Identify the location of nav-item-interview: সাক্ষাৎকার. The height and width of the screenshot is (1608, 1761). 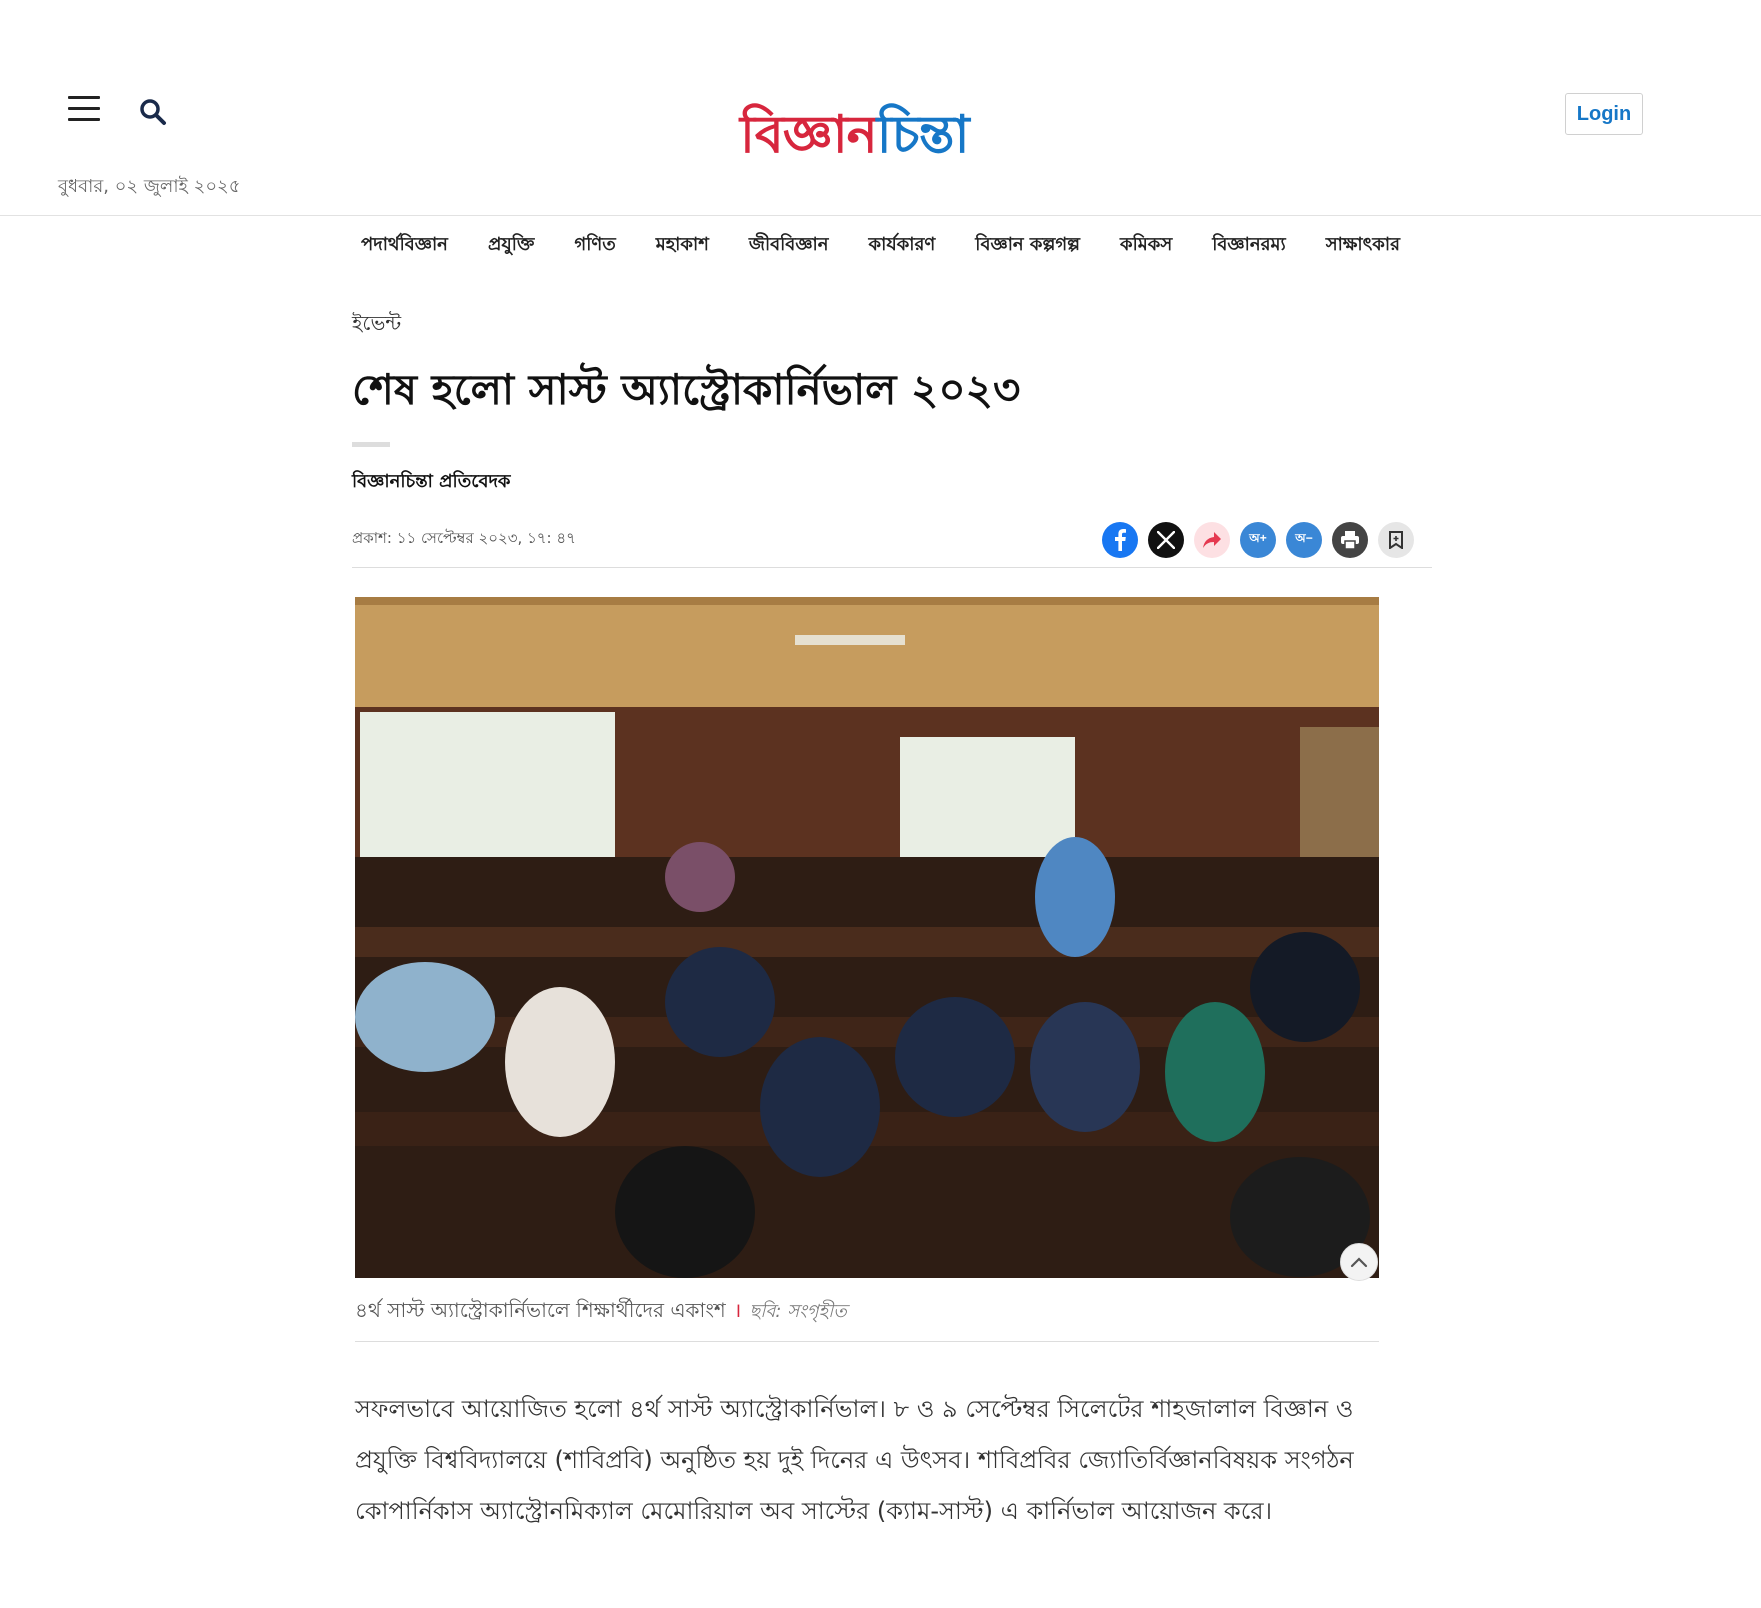
(1363, 245).